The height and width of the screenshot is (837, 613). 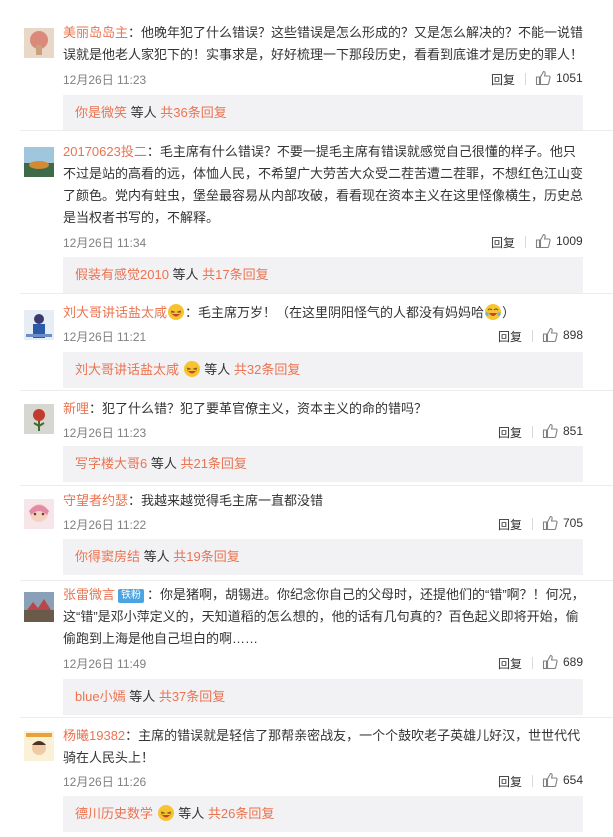 What do you see at coordinates (95, 500) in the screenshot?
I see `comment-username: 守望者约瑟` at bounding box center [95, 500].